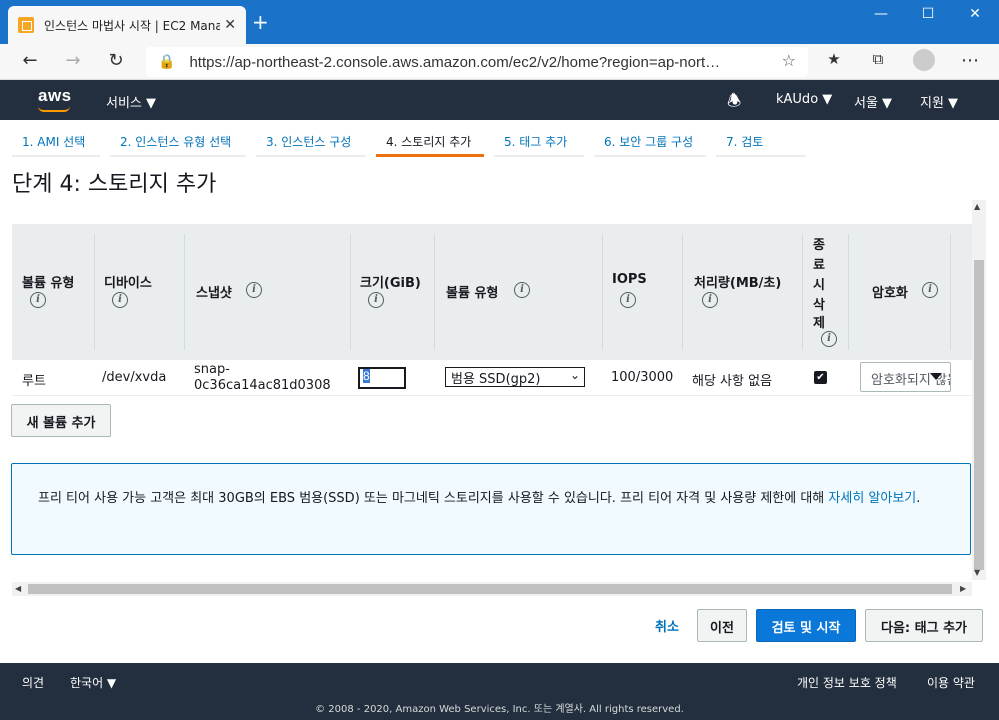 The width and height of the screenshot is (999, 720). Describe the element at coordinates (789, 60) in the screenshot. I see `favorite-star-icon: ☆` at that location.